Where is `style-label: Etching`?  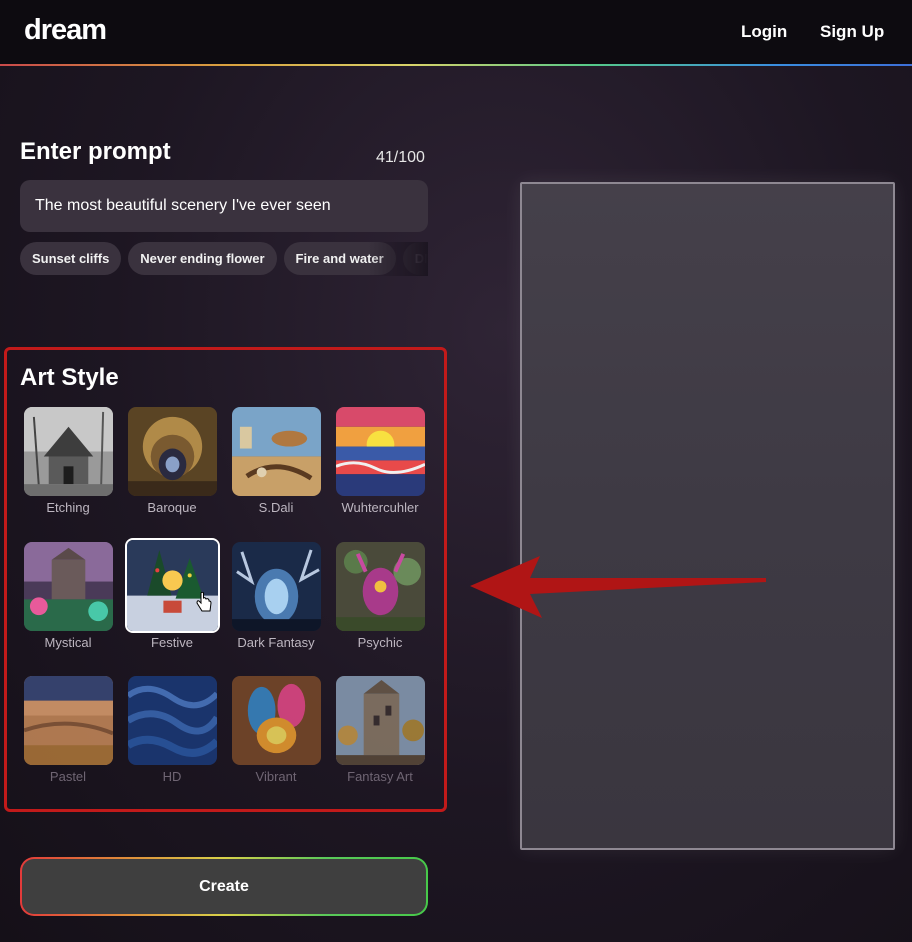 style-label: Etching is located at coordinates (68, 507).